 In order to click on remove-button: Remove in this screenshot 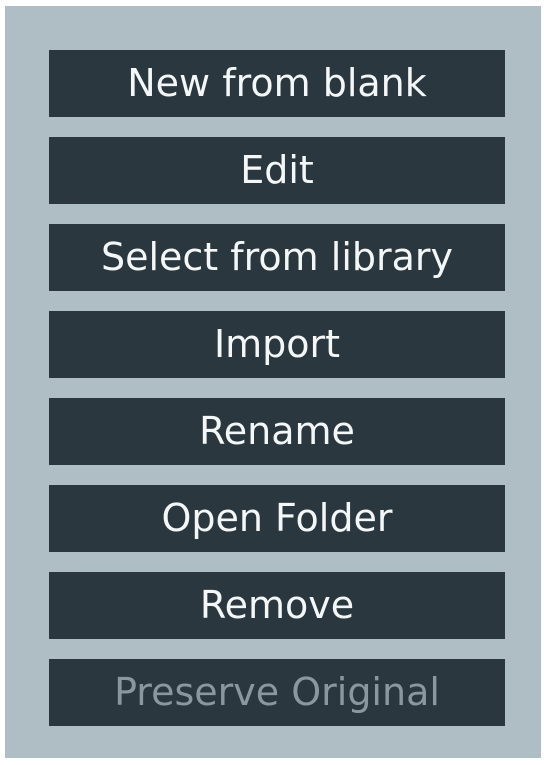, I will do `click(277, 605)`.